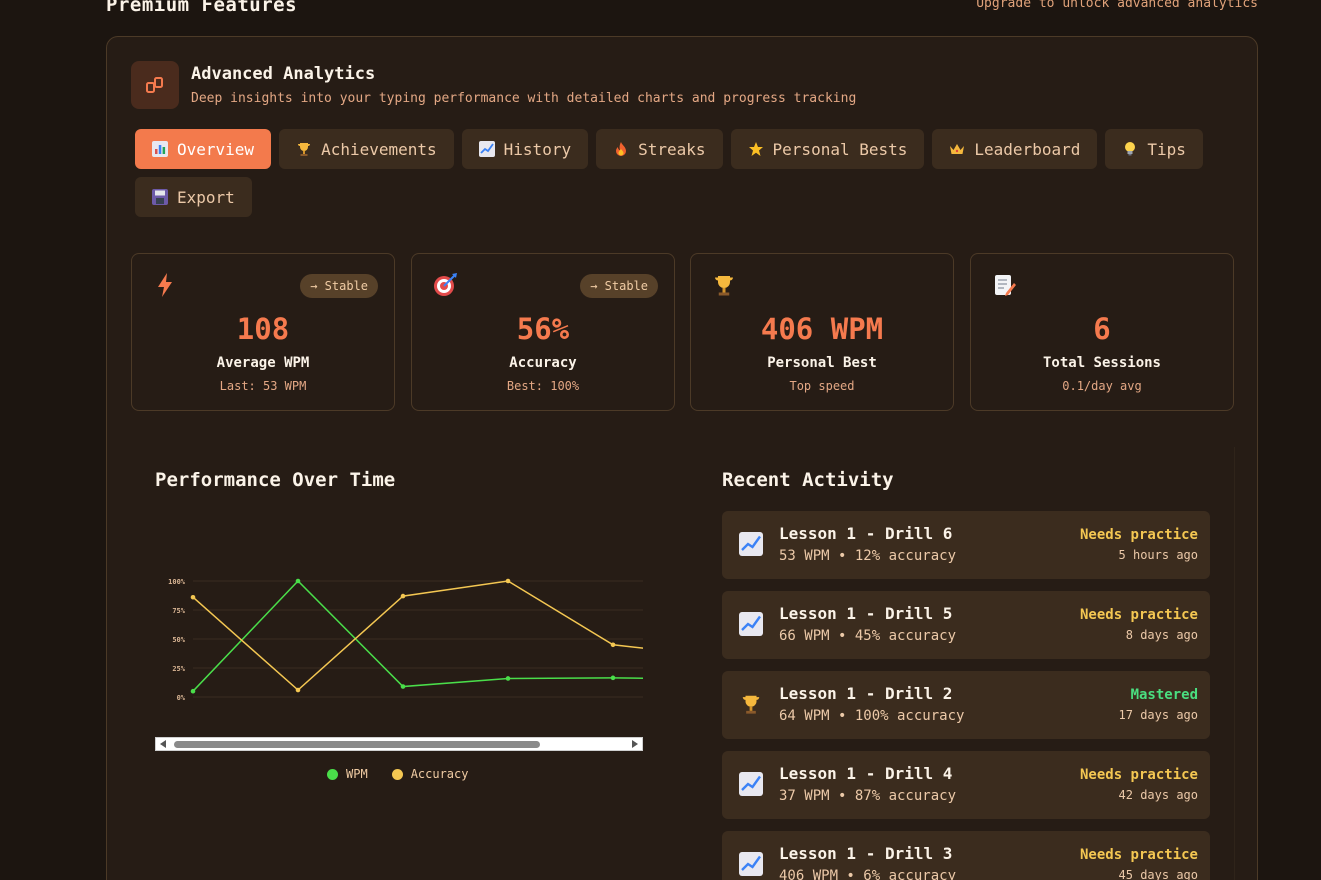 This screenshot has width=1321, height=880. What do you see at coordinates (178, 611) in the screenshot?
I see `y-tick-label: 75%` at bounding box center [178, 611].